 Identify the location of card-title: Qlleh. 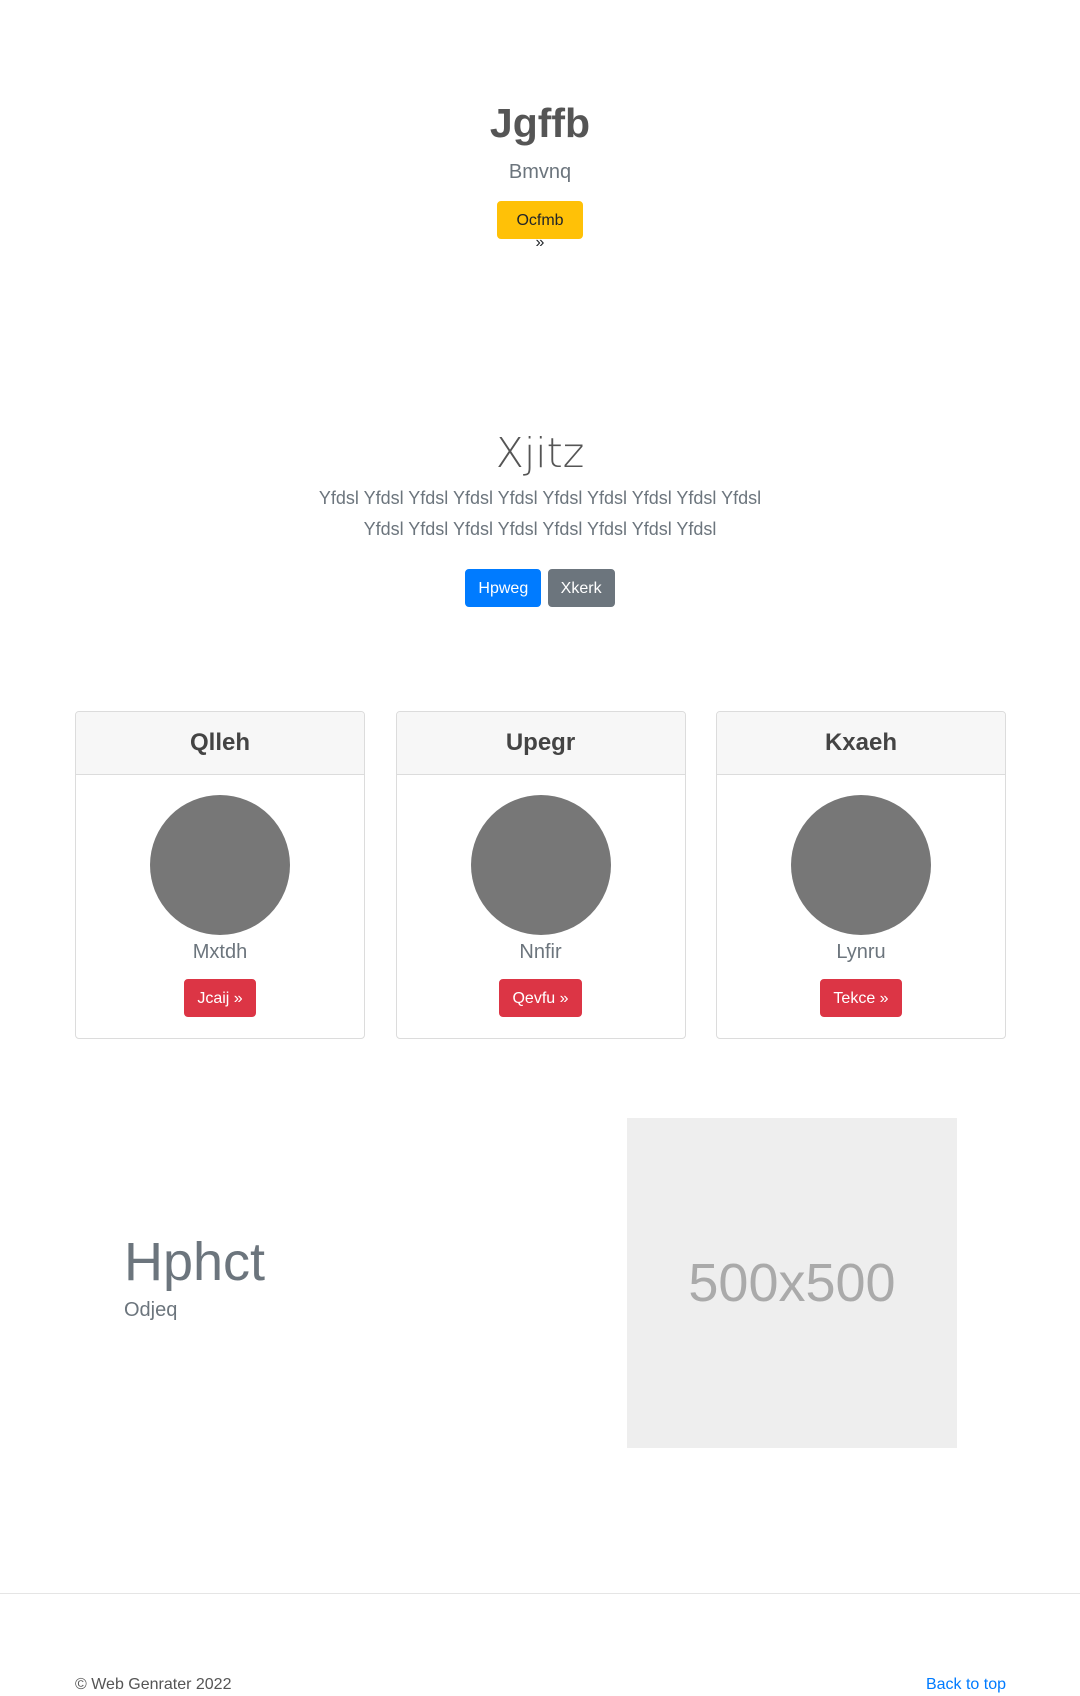
(220, 743).